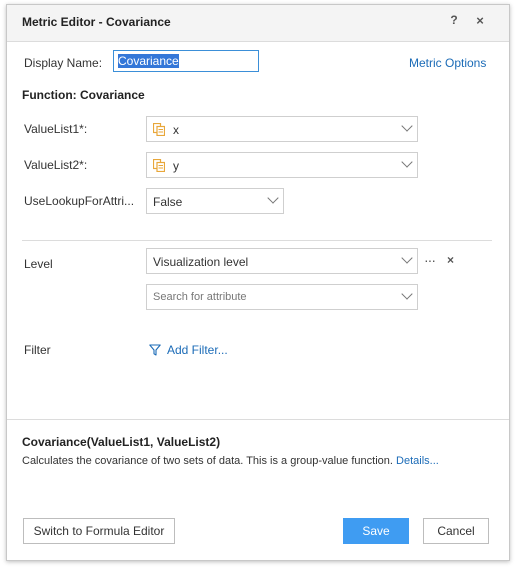  I want to click on display-name-label: Display Name:, so click(63, 63).